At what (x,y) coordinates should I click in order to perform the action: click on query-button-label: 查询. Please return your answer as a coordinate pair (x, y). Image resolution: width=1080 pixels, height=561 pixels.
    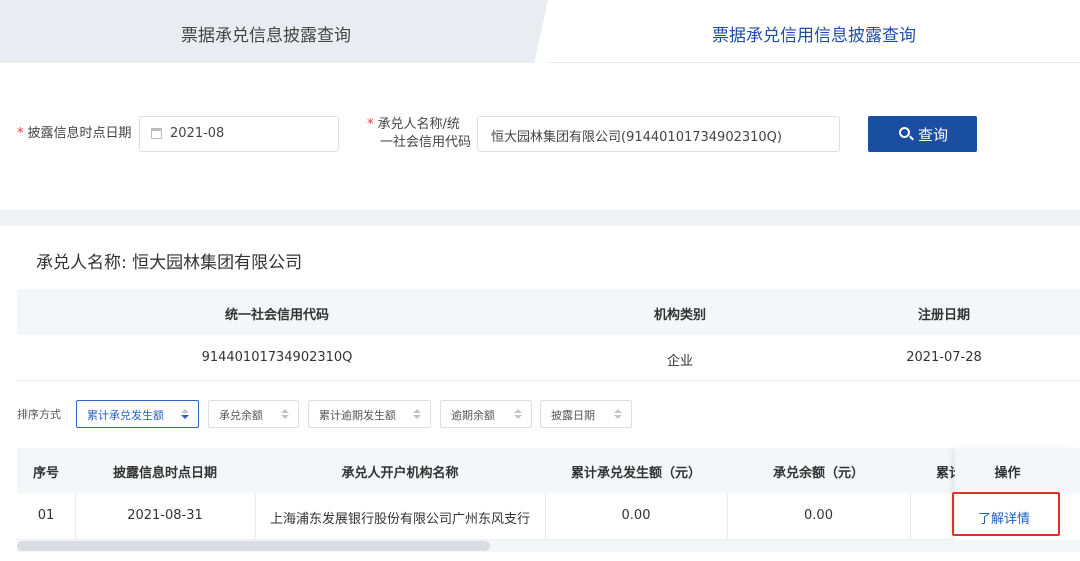
    Looking at the image, I should click on (933, 135).